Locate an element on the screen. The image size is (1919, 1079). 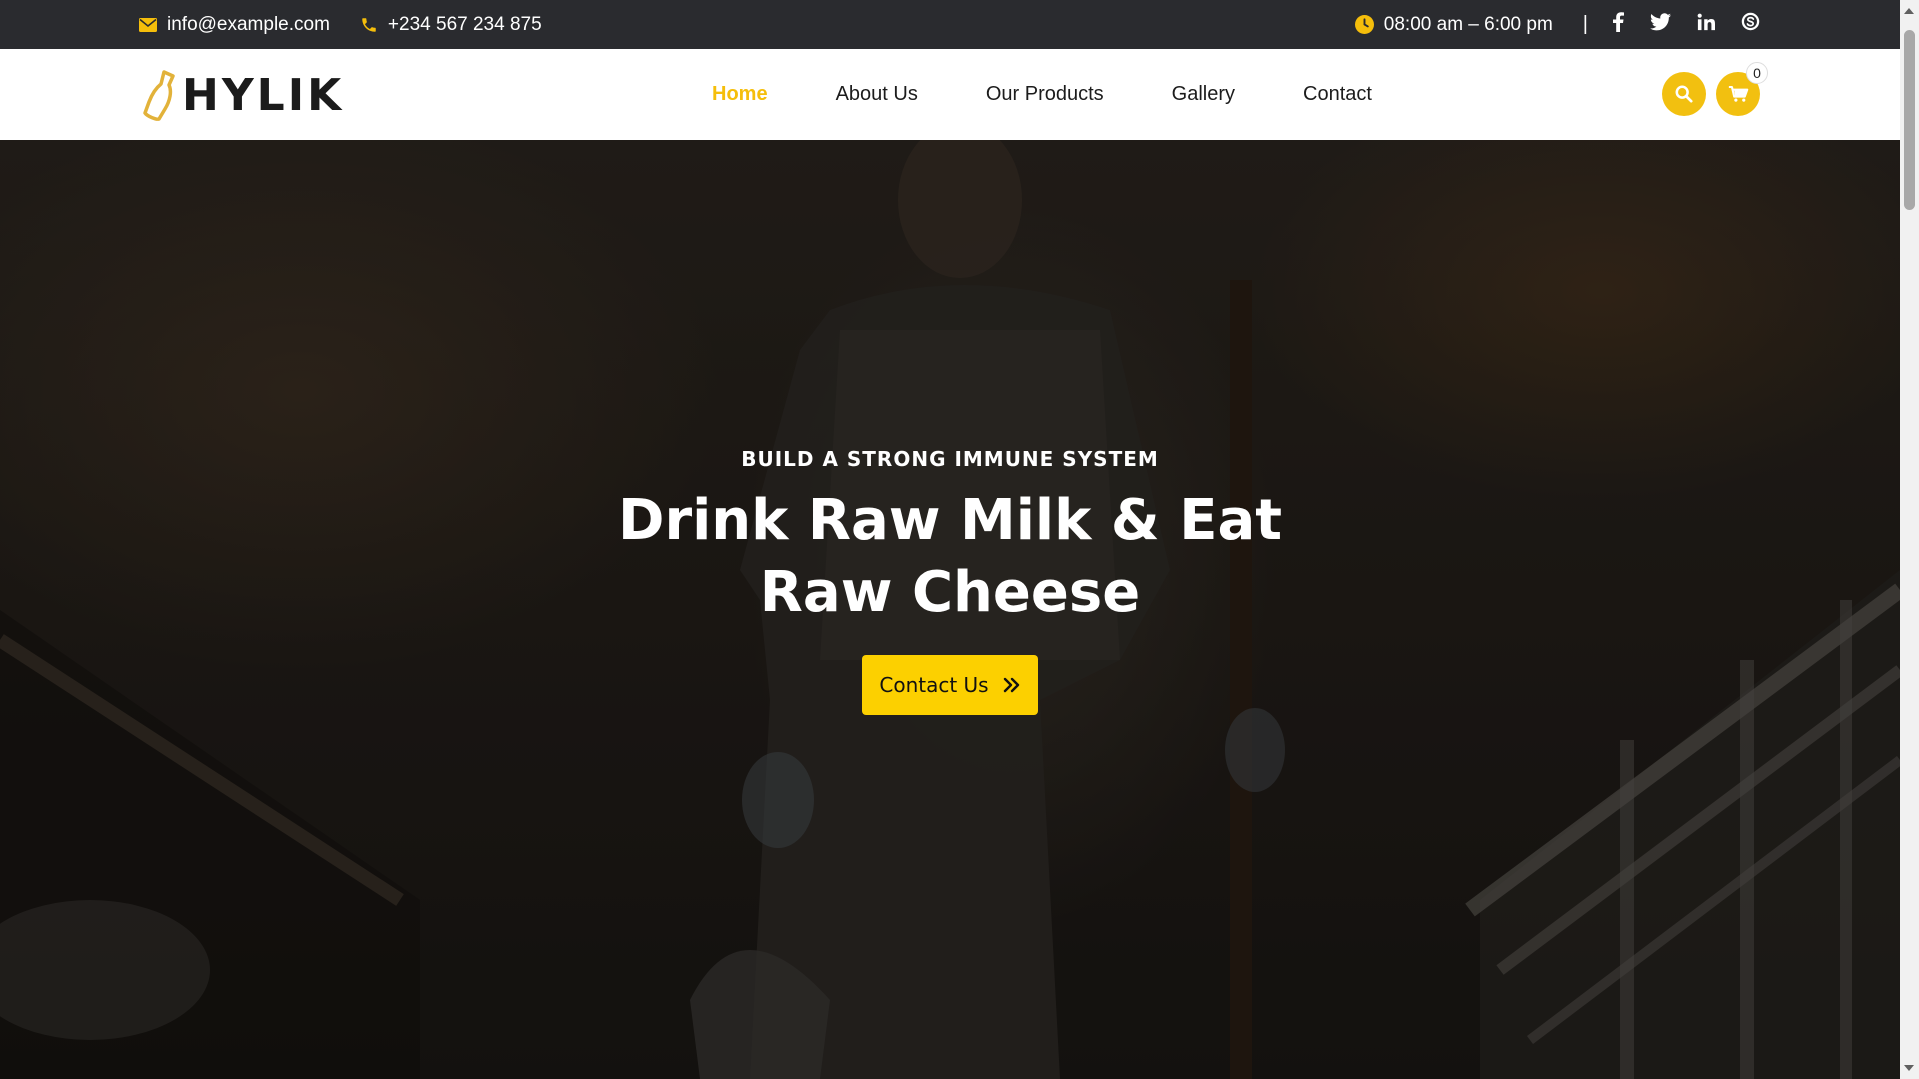
nav-gallery: Gallery is located at coordinates (1203, 94).